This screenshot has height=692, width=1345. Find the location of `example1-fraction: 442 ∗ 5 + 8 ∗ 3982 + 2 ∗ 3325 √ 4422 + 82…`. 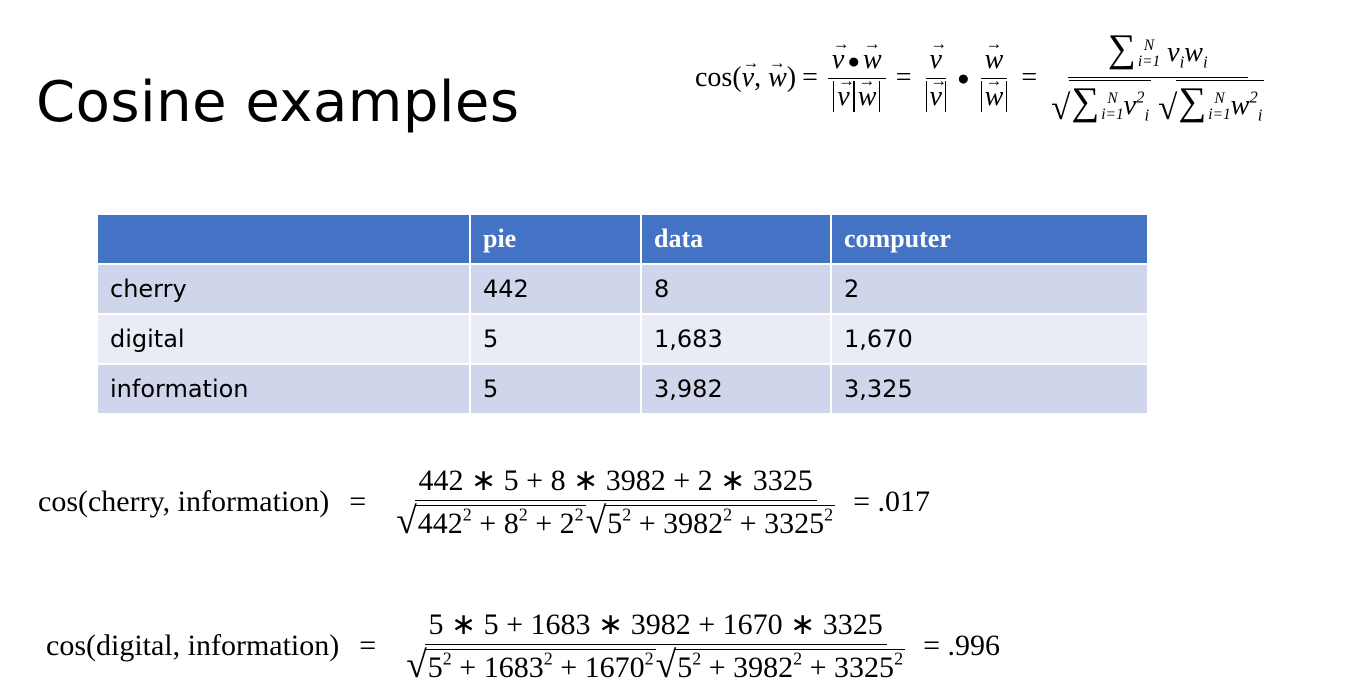

example1-fraction: 442 ∗ 5 + 8 ∗ 3982 + 2 ∗ 3325 √ 4422 + 82… is located at coordinates (616, 503).